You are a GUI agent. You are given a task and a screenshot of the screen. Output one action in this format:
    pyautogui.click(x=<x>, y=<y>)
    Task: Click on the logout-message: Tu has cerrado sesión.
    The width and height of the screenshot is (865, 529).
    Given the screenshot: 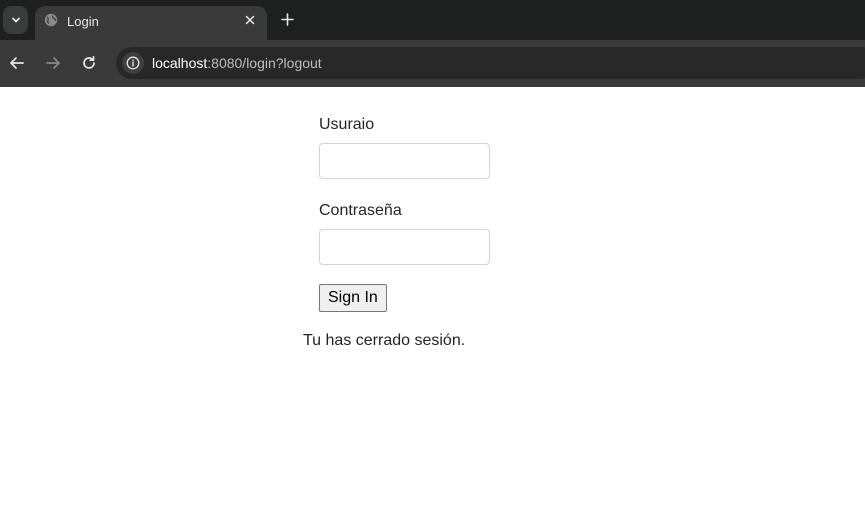 What is the action you would take?
    pyautogui.click(x=384, y=340)
    